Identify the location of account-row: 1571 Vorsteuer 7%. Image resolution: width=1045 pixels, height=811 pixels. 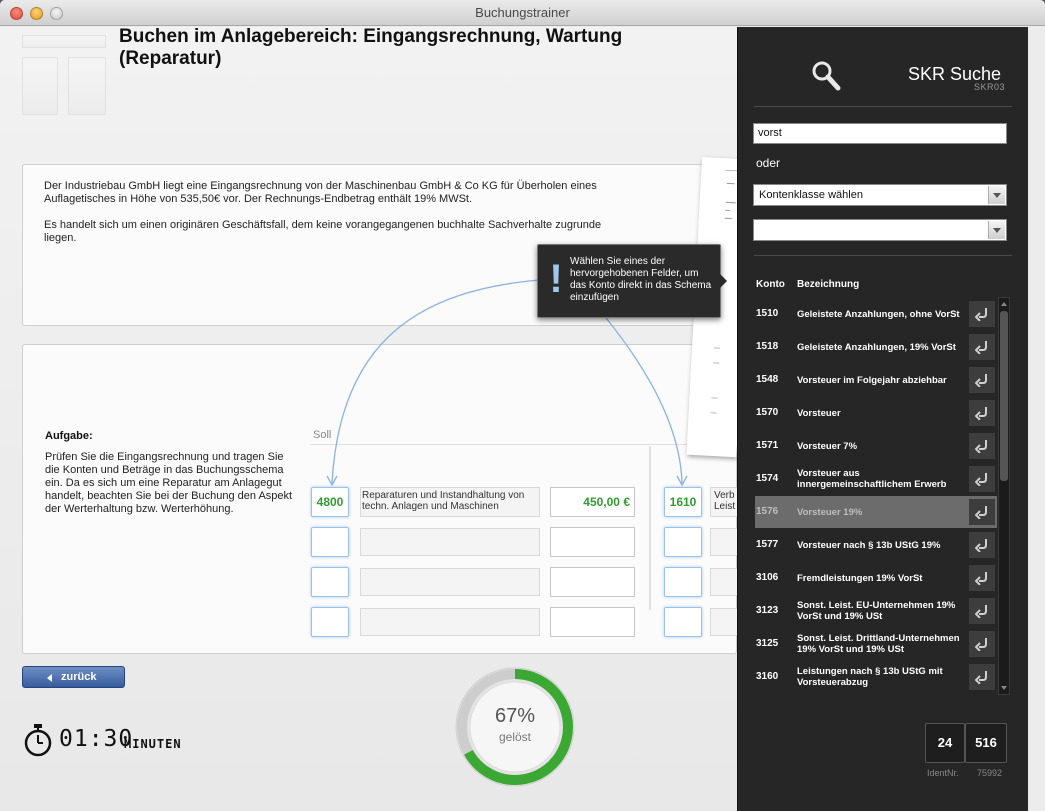
(876, 446).